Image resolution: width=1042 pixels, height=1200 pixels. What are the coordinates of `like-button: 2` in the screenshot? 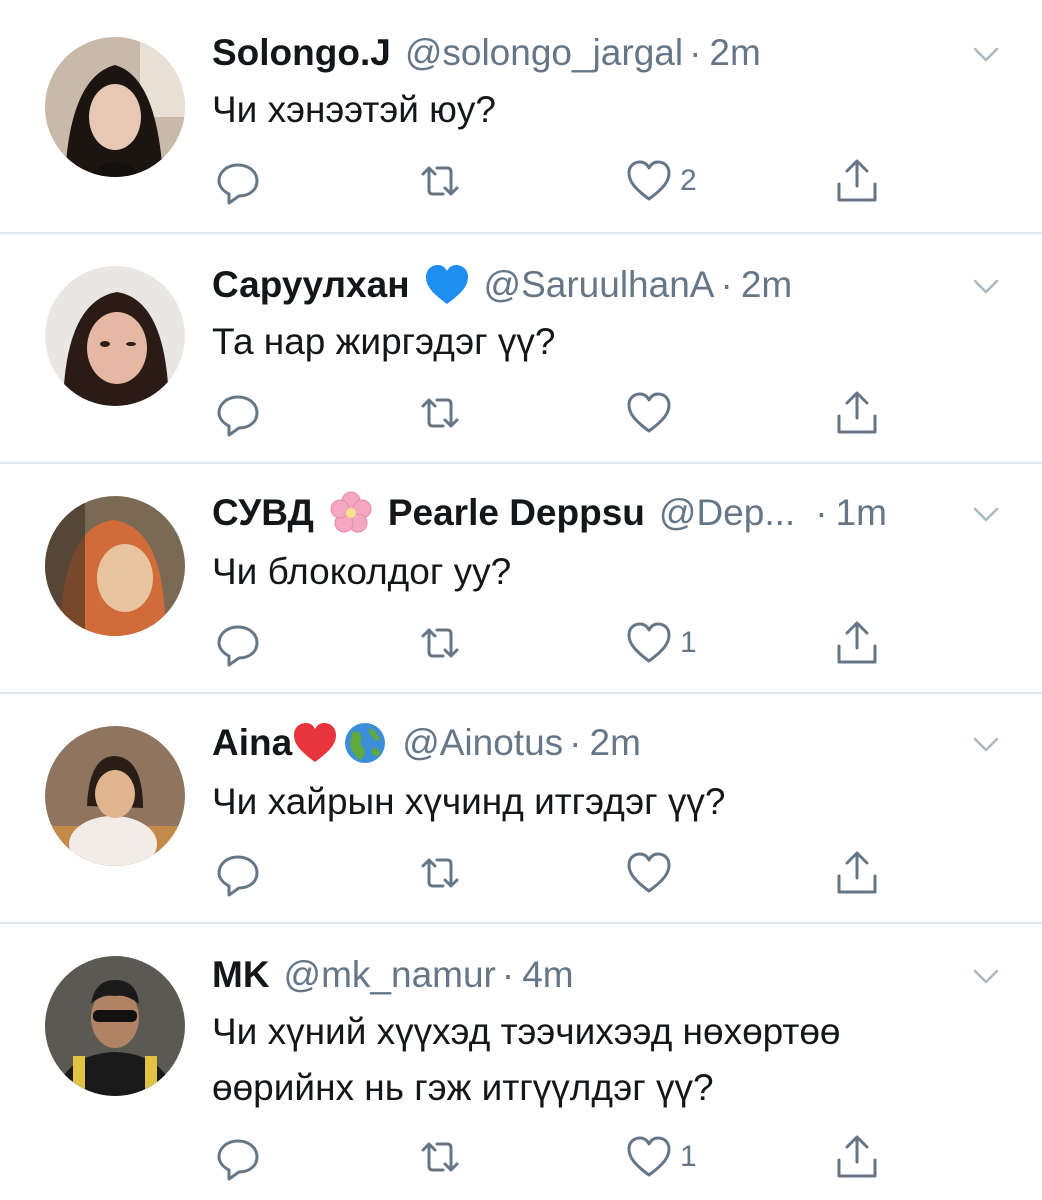 It's located at (660, 181).